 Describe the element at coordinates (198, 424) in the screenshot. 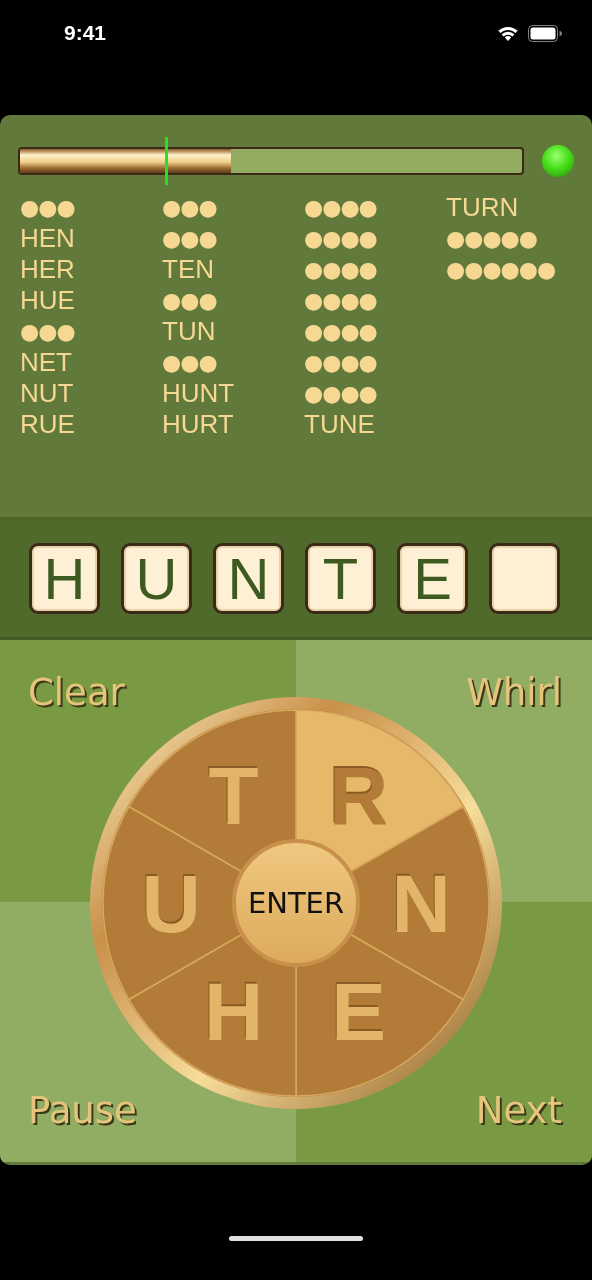

I see `found-word: HURT` at that location.